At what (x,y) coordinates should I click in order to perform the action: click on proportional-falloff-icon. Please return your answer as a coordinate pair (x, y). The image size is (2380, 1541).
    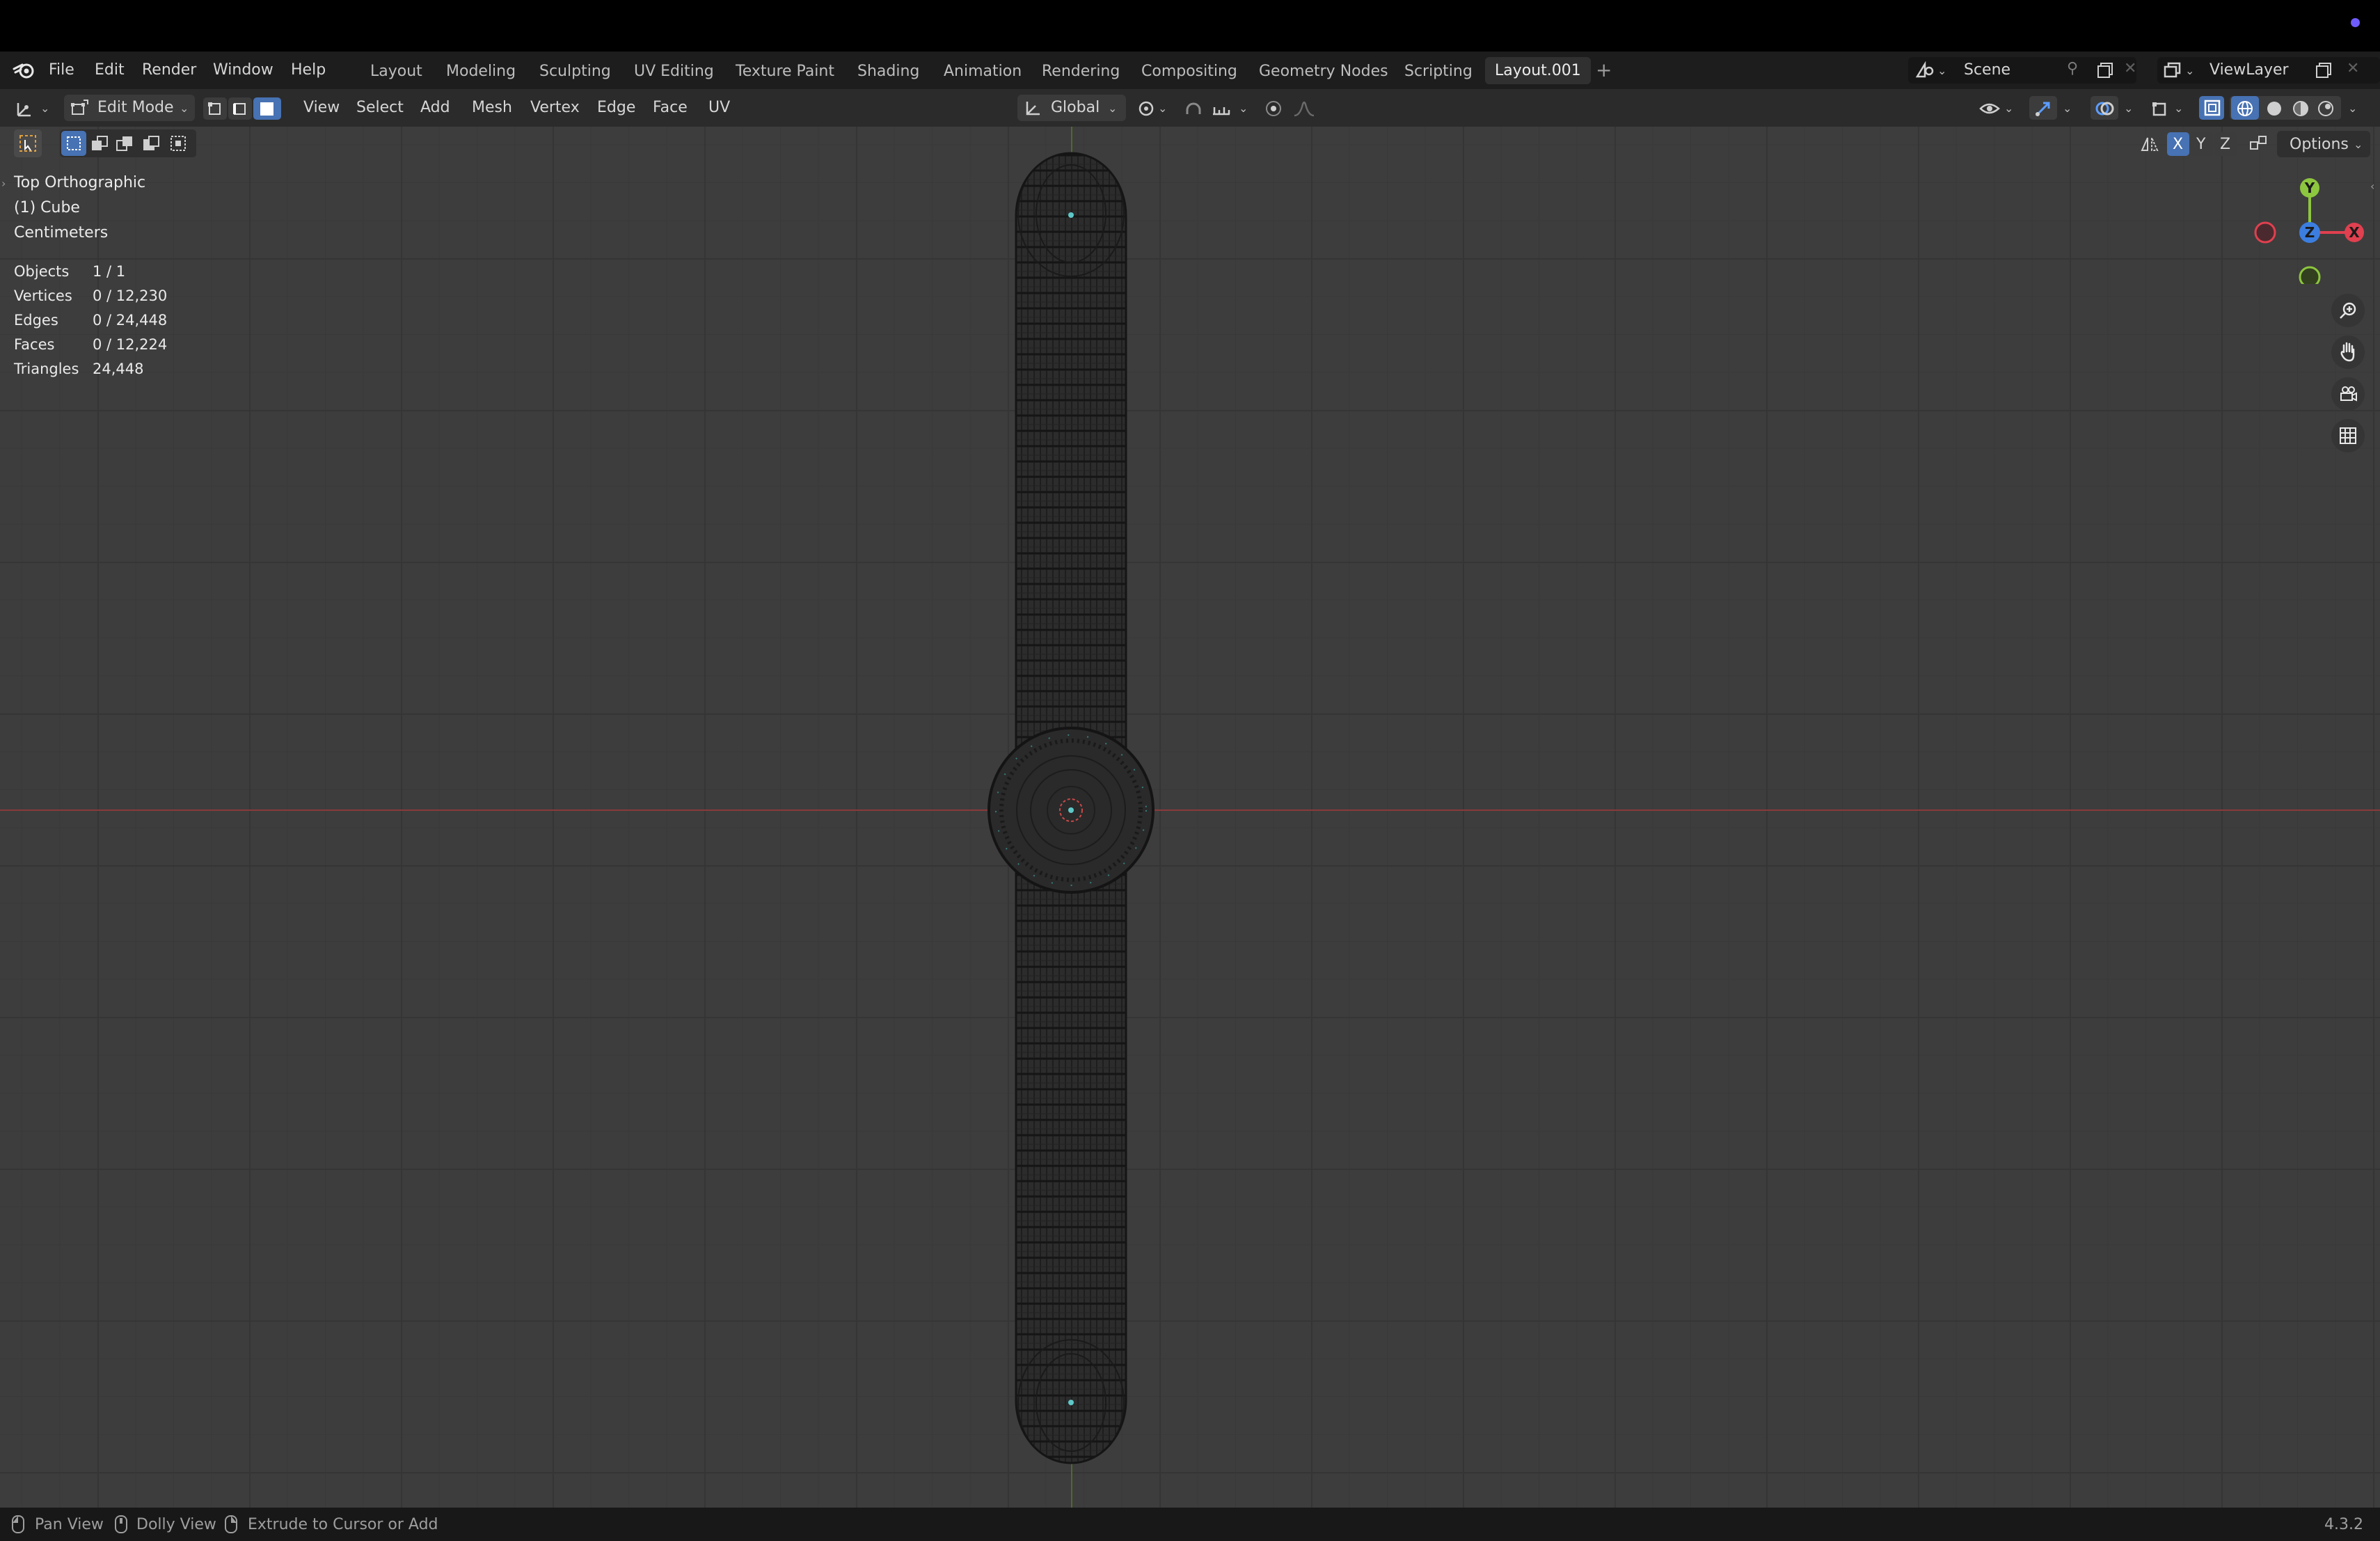
    Looking at the image, I should click on (1307, 108).